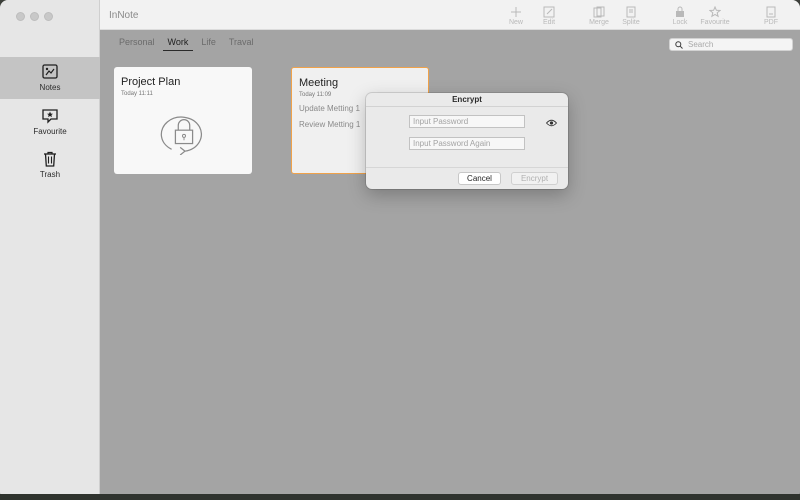  Describe the element at coordinates (631, 12) in the screenshot. I see `split-icon` at that location.